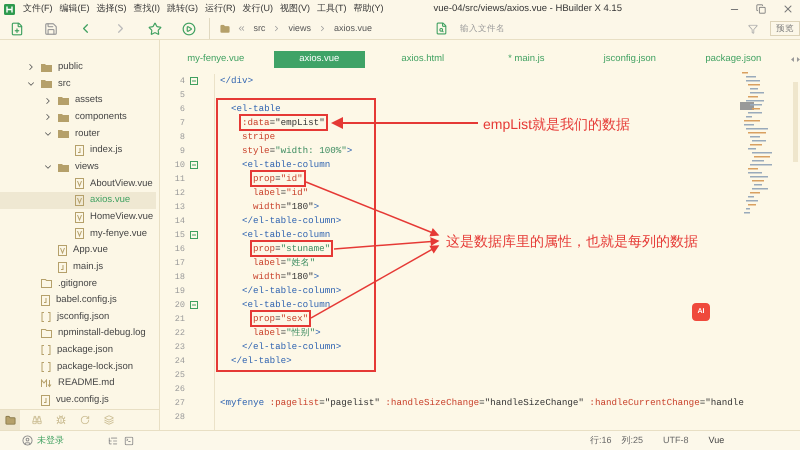  Describe the element at coordinates (241, 28) in the screenshot. I see `double-chevron-icon` at that location.